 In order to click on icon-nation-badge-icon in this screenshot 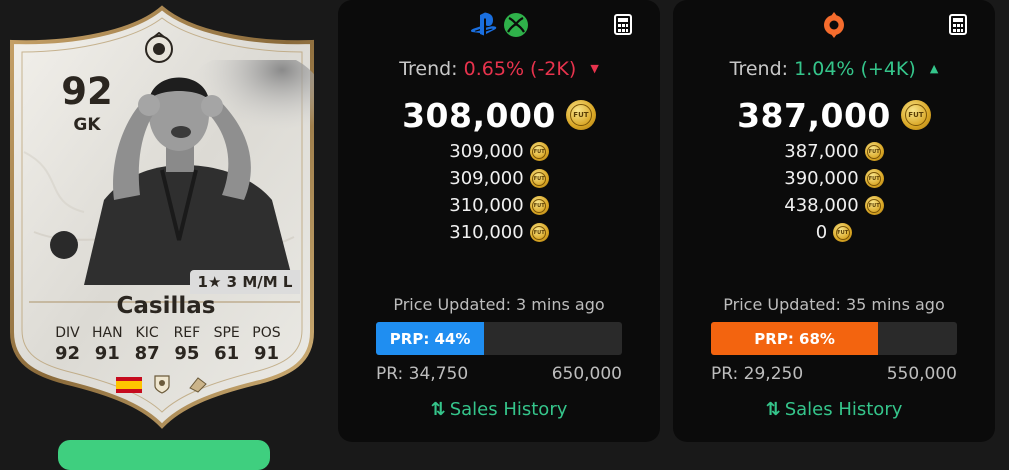, I will do `click(198, 385)`.